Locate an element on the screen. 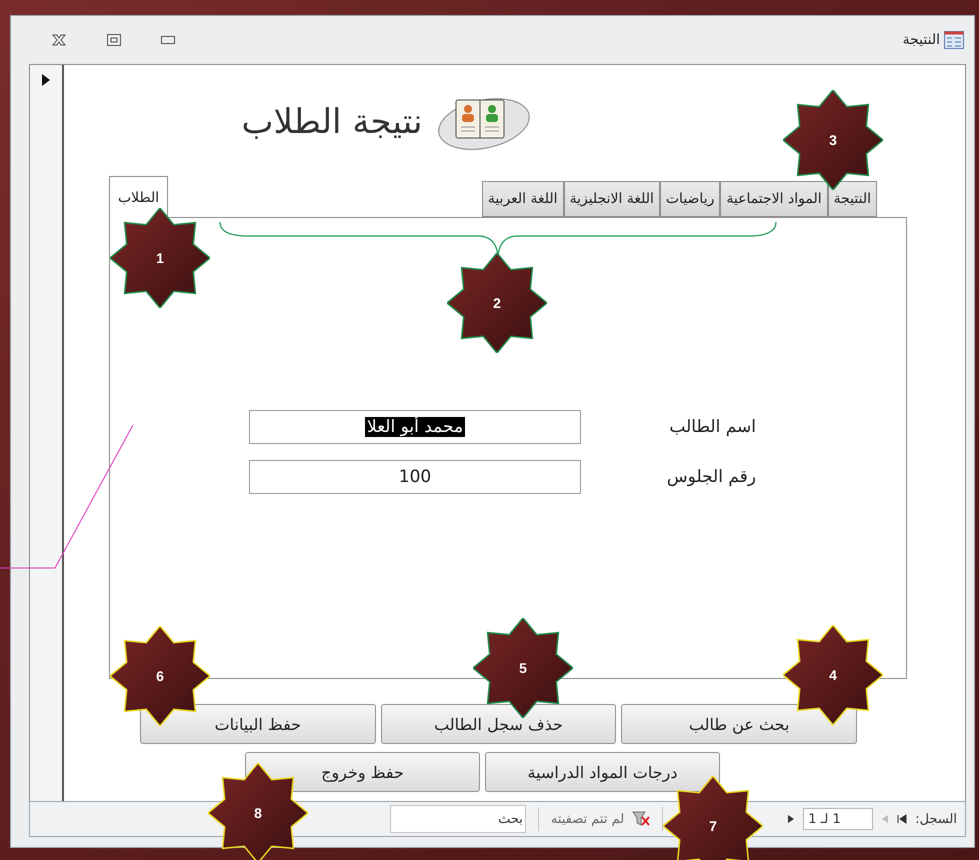 This screenshot has width=979, height=860. input-field: محمد أبو العلا is located at coordinates (415, 427).